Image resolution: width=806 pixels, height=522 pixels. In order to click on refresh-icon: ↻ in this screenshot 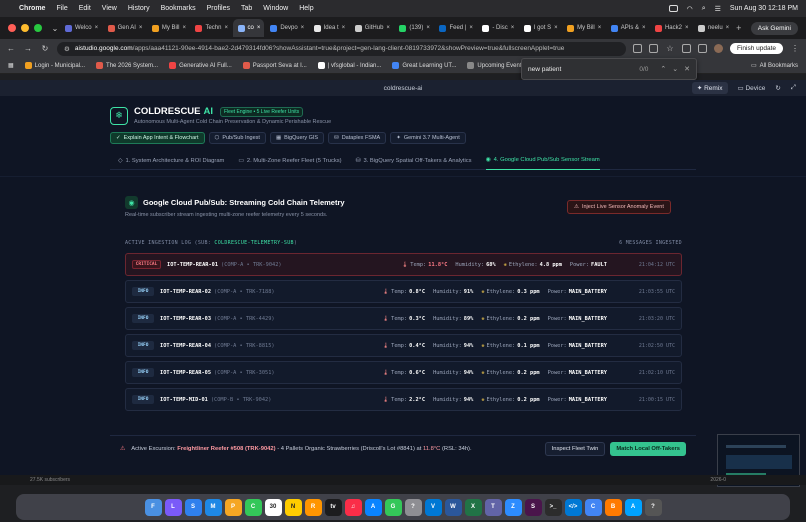, I will do `click(777, 88)`.